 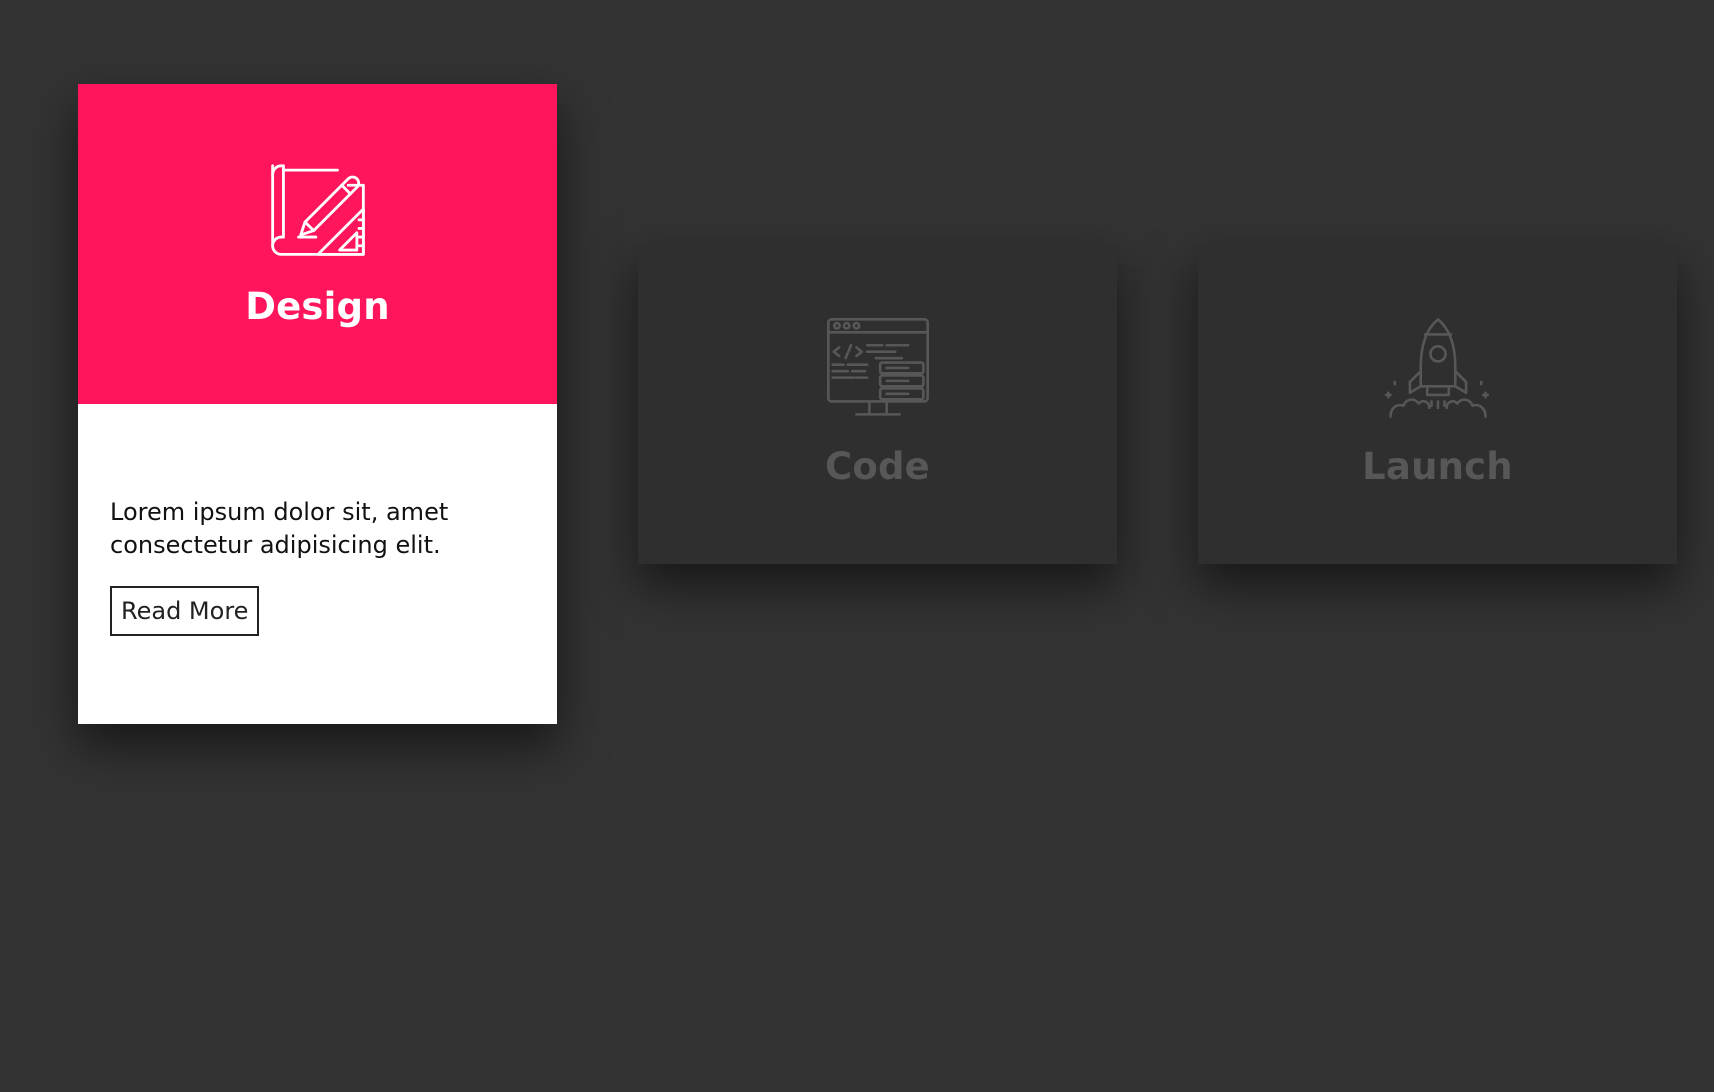 What do you see at coordinates (317, 209) in the screenshot?
I see `blueprint-pencil-icon` at bounding box center [317, 209].